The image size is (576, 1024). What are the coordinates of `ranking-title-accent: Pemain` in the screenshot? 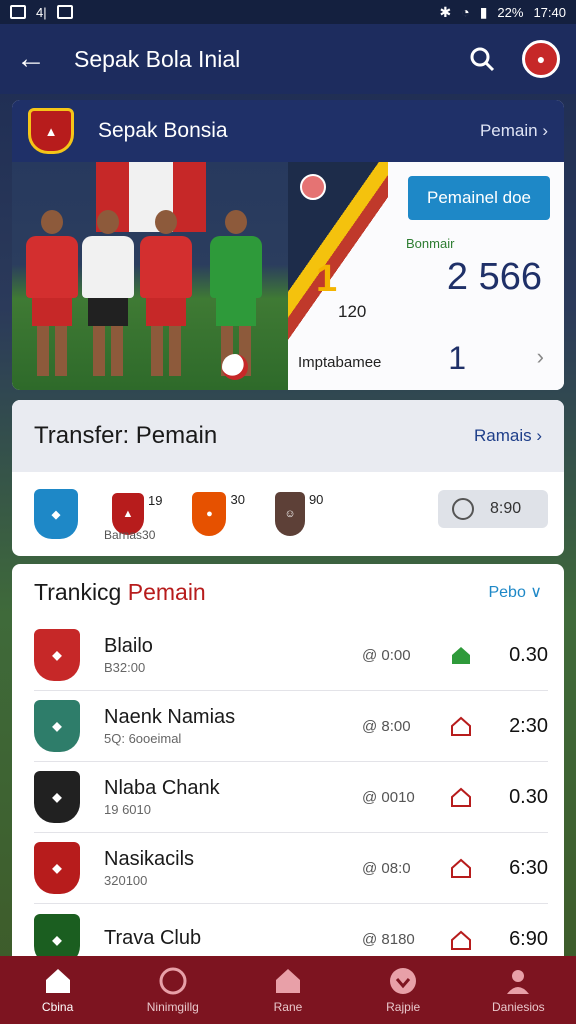 It's located at (166, 591).